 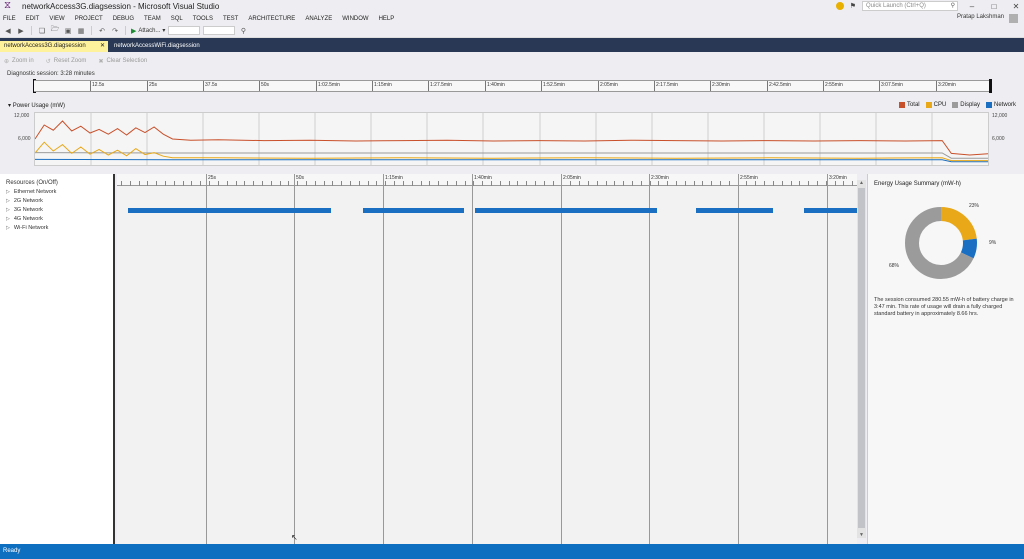 I want to click on menu-test: TEST, so click(x=230, y=19).